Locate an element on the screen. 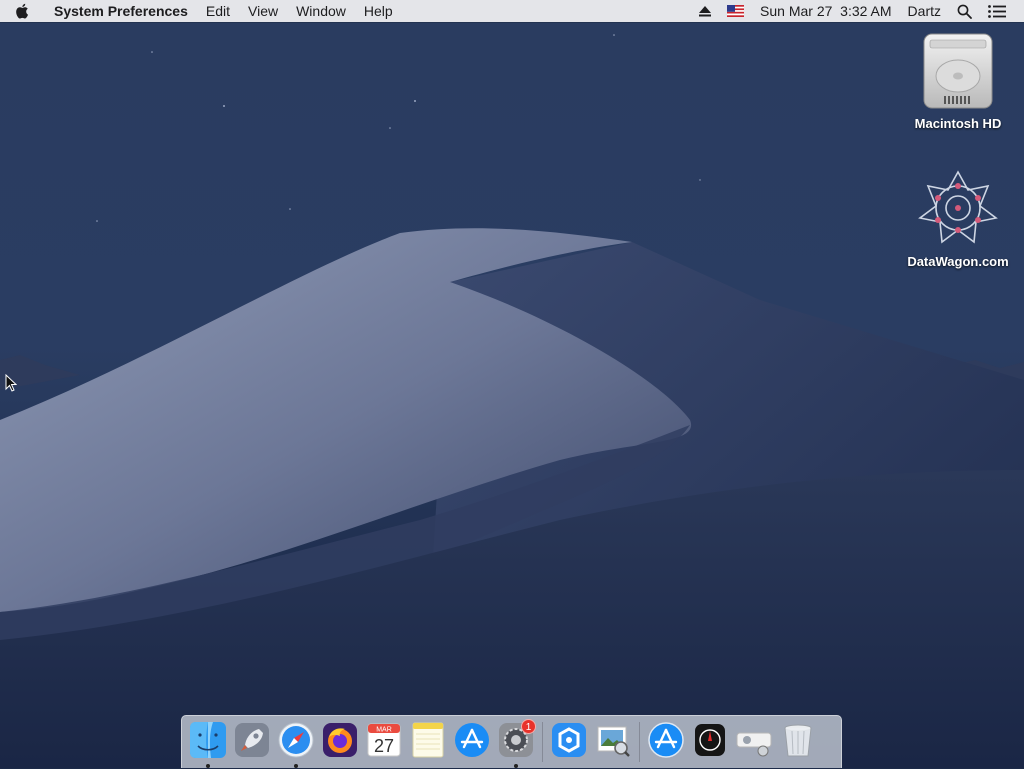  menu-help: Help is located at coordinates (378, 11).